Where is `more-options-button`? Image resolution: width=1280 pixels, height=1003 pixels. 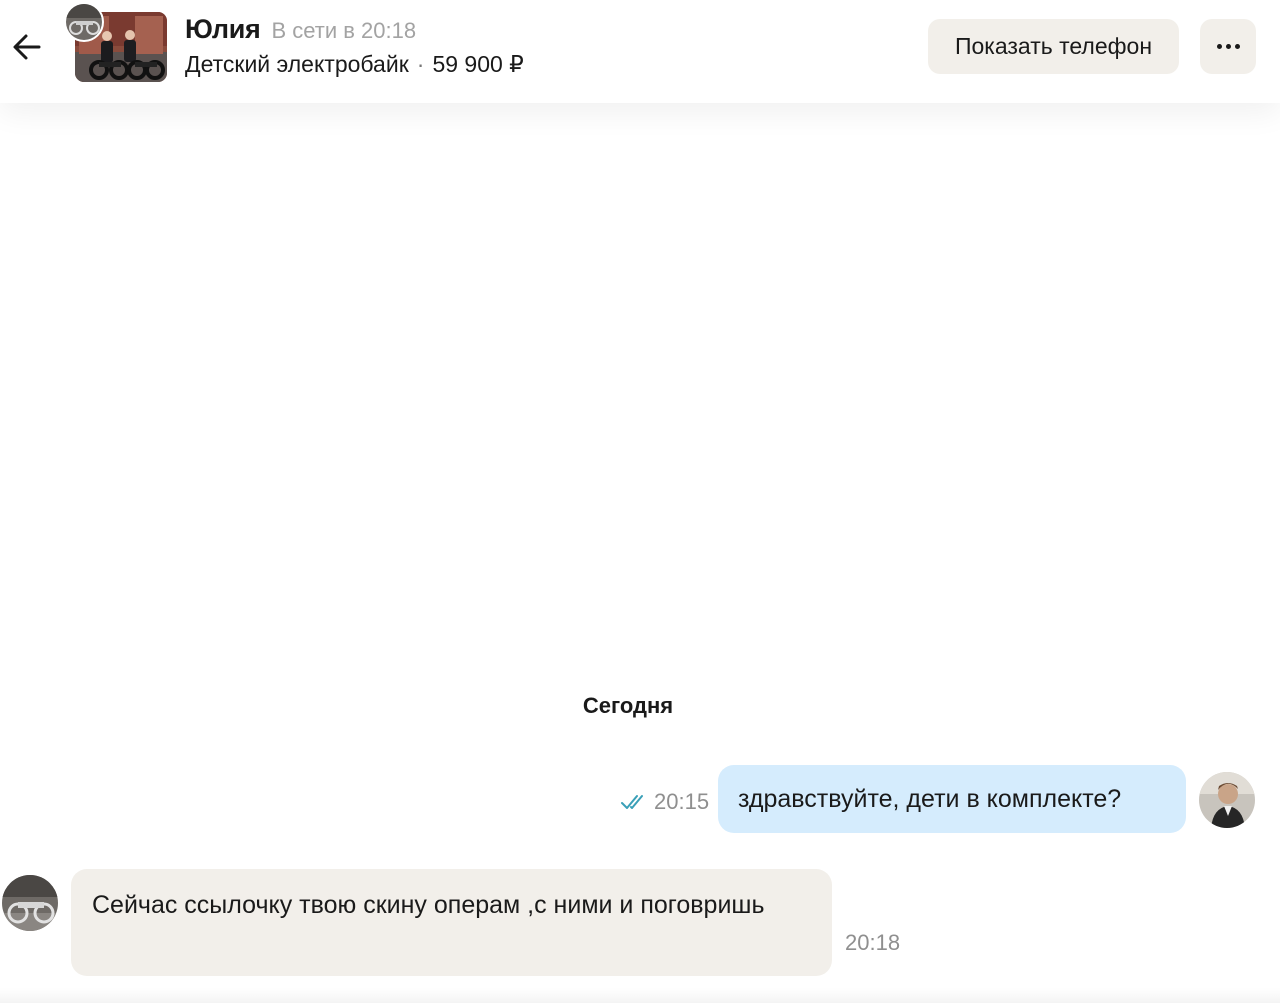 more-options-button is located at coordinates (1228, 46).